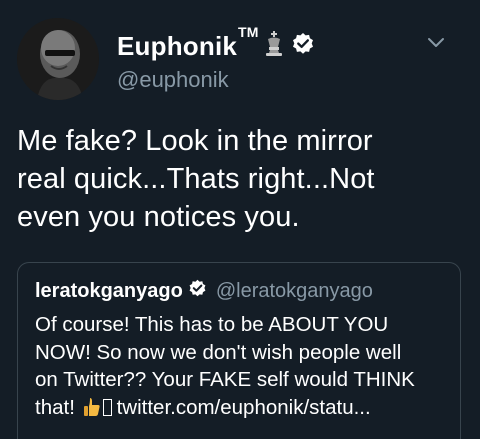 The height and width of the screenshot is (439, 480). Describe the element at coordinates (109, 290) in the screenshot. I see `quoted-author-name: leratokganyago` at that location.